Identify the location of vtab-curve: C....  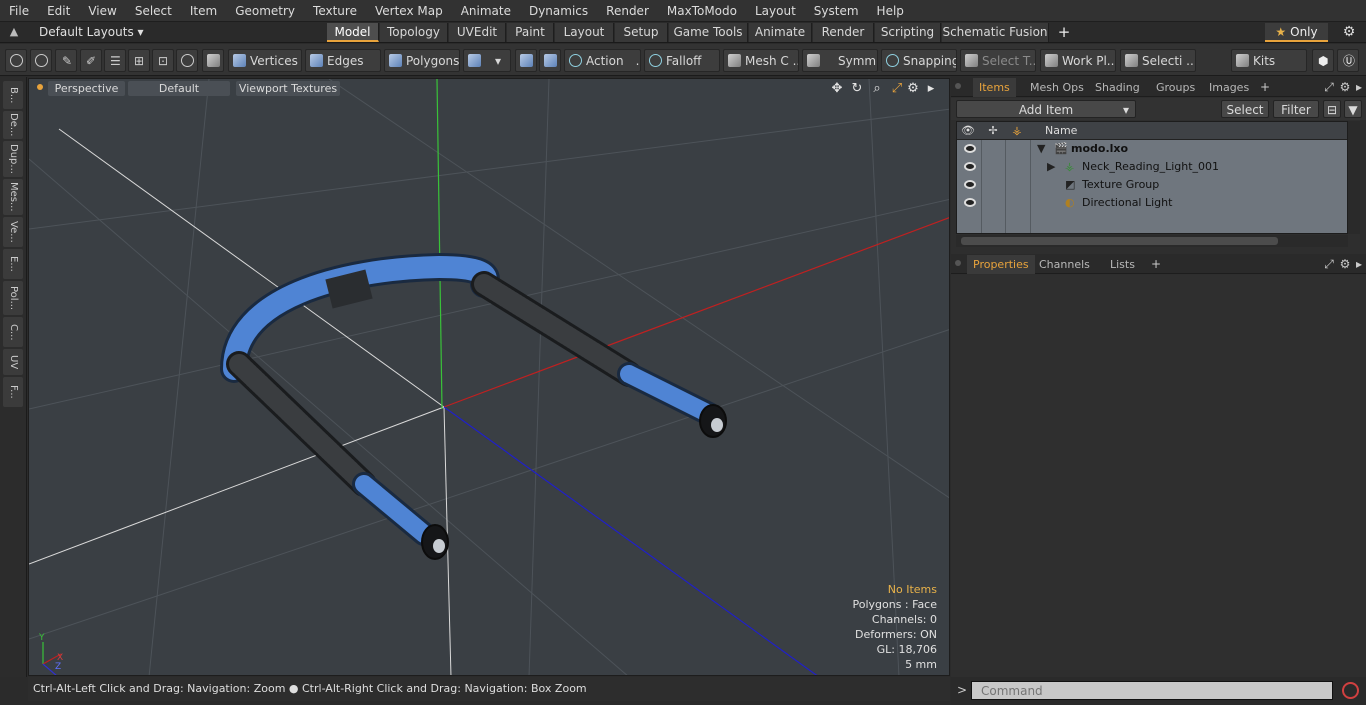
(13, 332).